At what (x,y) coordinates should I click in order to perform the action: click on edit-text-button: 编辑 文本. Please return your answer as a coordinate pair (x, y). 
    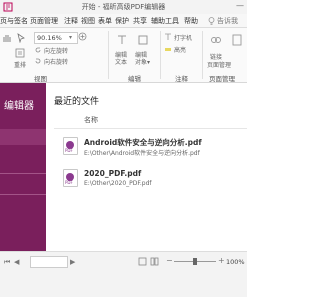
    Looking at the image, I should click on (121, 59).